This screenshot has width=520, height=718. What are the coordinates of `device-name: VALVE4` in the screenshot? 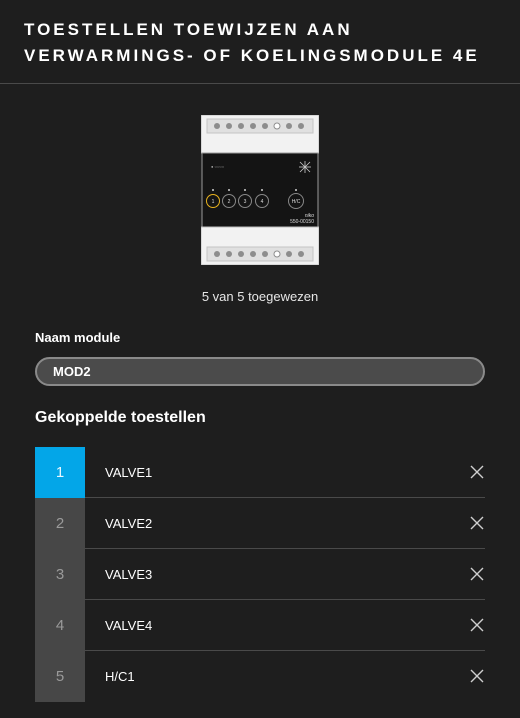 It's located at (129, 625).